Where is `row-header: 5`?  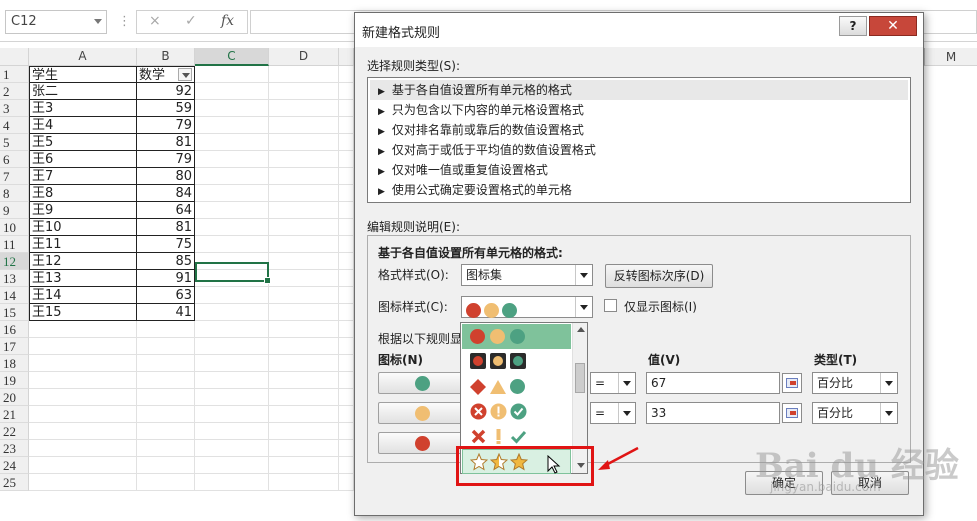 row-header: 5 is located at coordinates (14, 142).